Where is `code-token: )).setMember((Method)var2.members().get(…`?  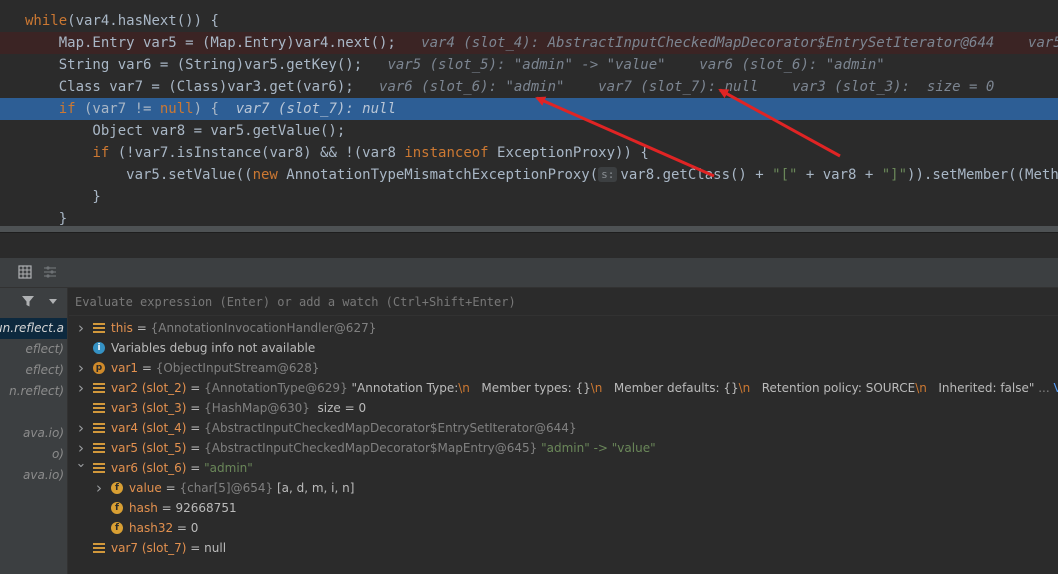 code-token: )).setMember((Method)var2.members().get(… is located at coordinates (982, 175).